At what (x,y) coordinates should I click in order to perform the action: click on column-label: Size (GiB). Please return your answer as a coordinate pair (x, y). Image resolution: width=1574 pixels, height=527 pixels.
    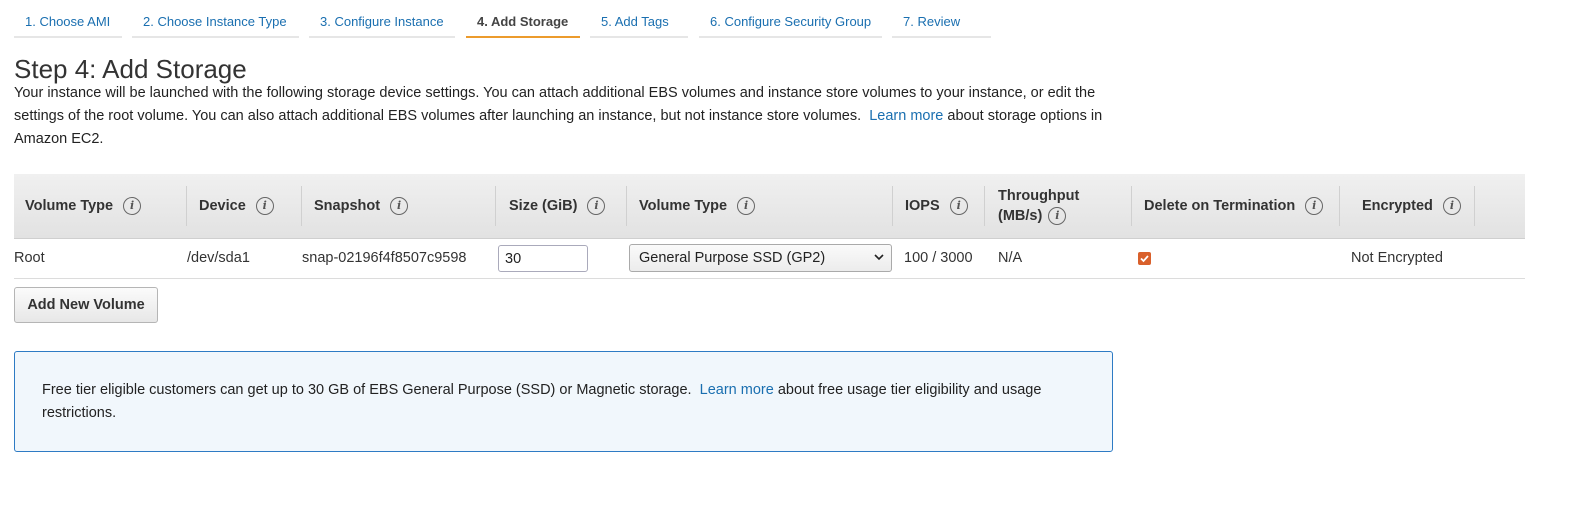
    Looking at the image, I should click on (543, 206).